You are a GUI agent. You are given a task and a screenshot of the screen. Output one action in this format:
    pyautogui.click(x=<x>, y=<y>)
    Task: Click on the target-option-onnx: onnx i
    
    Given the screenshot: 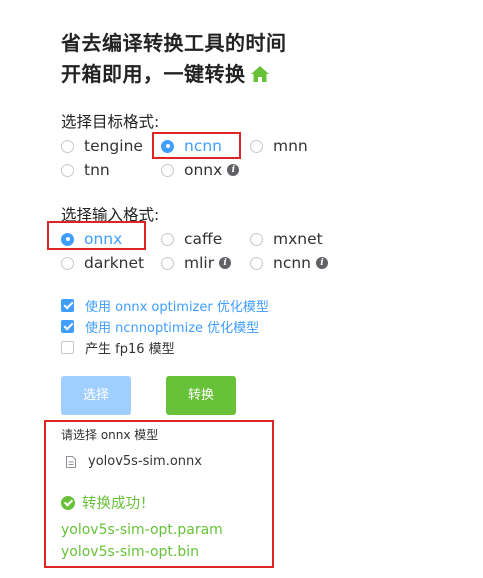 What is the action you would take?
    pyautogui.click(x=200, y=170)
    